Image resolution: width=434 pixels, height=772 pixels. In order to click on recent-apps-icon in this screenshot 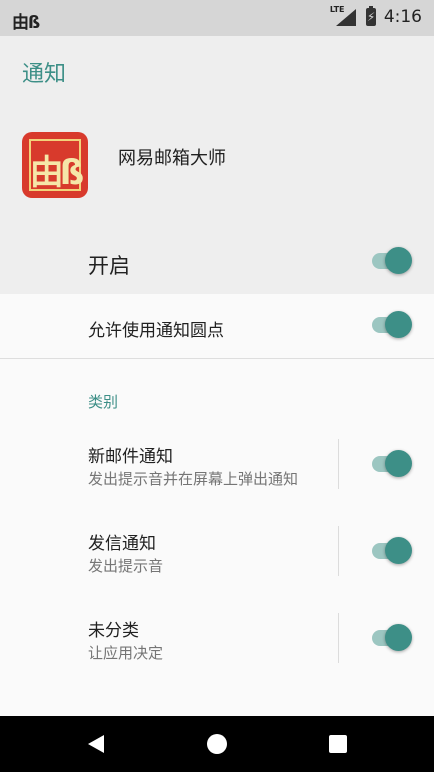, I will do `click(338, 744)`.